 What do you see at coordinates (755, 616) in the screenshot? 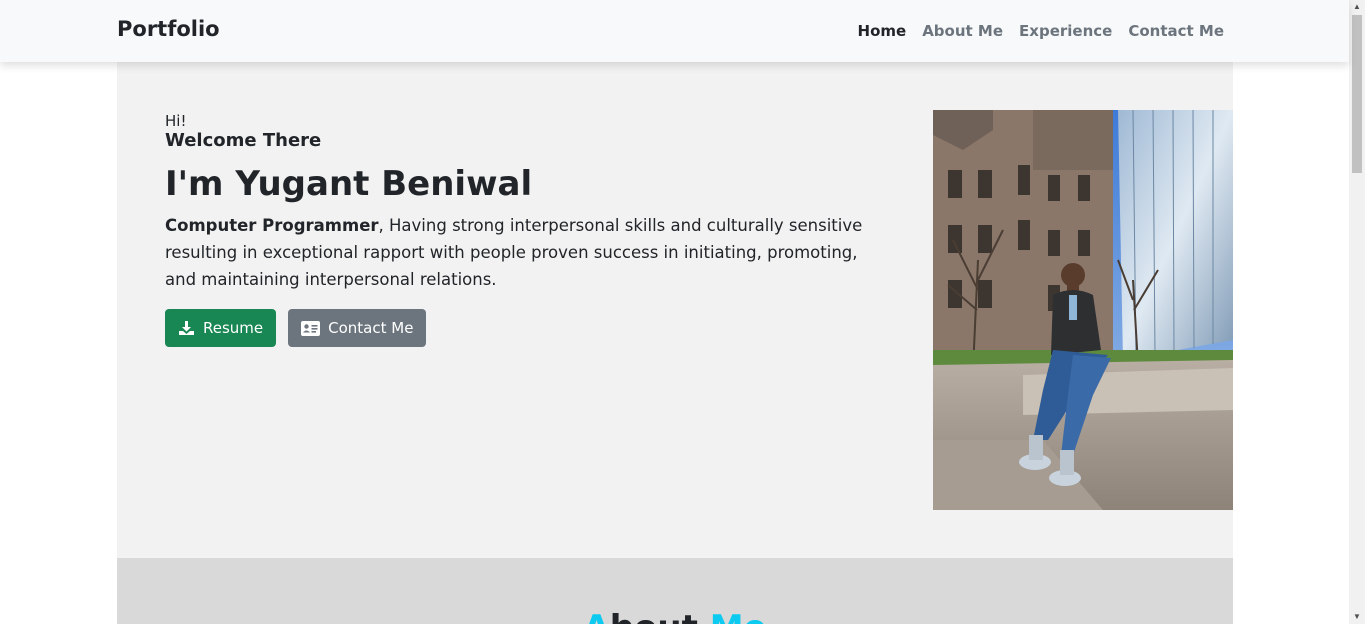
I see `about-heading-me-rest: e` at bounding box center [755, 616].